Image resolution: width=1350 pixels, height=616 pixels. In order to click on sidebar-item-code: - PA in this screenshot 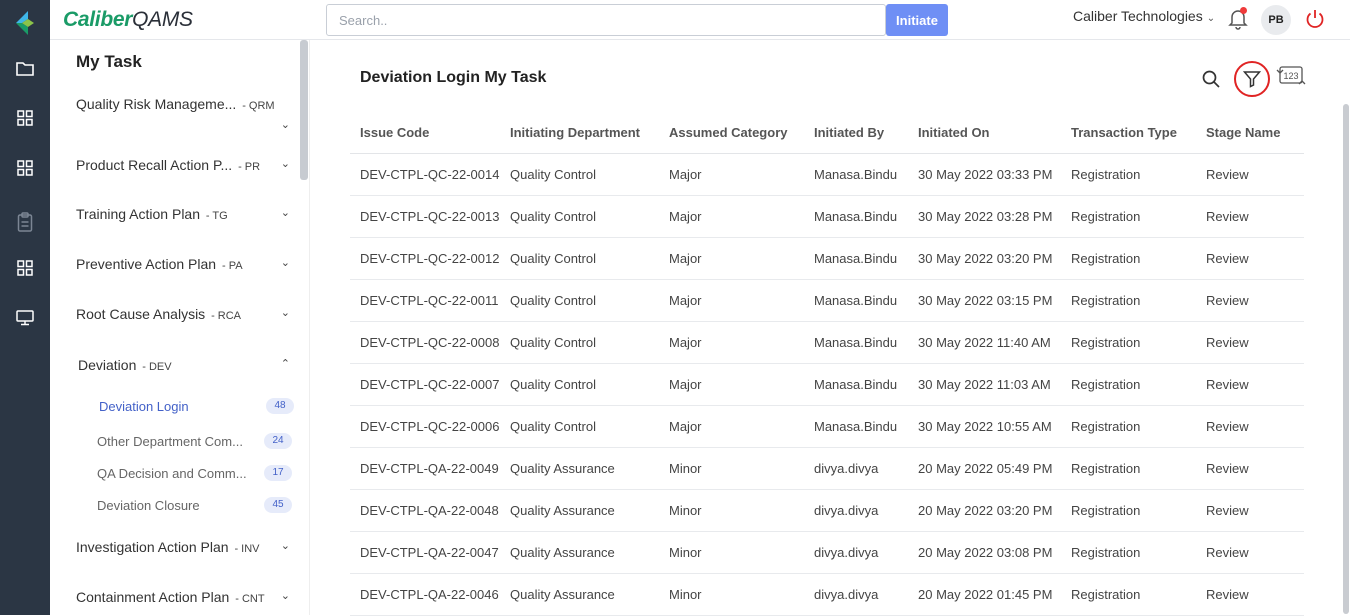, I will do `click(232, 266)`.